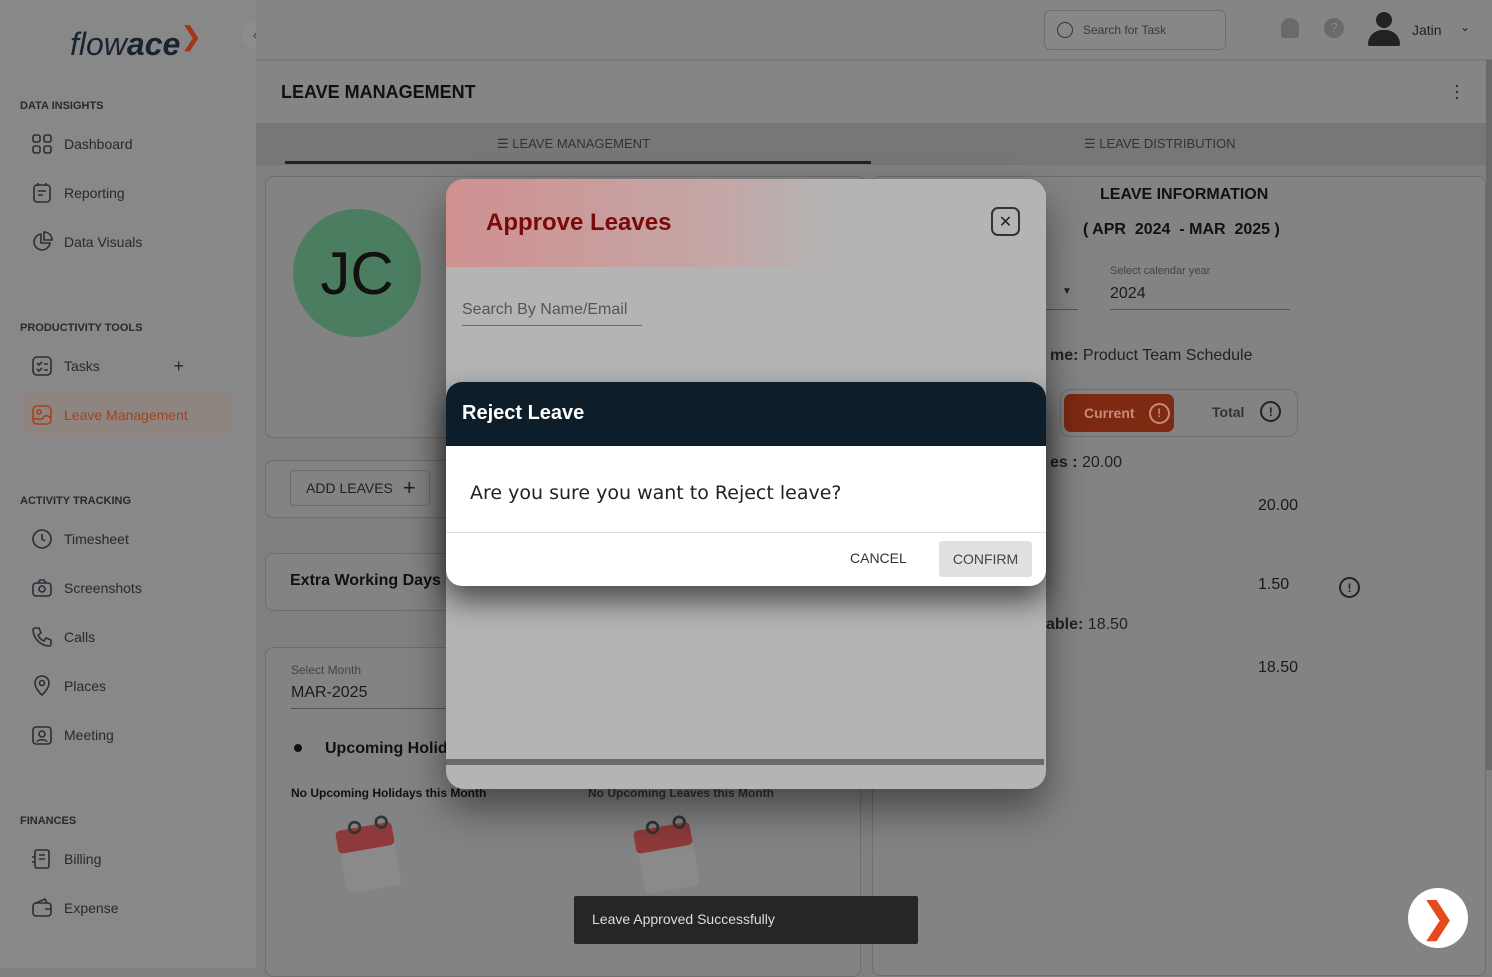 This screenshot has height=977, width=1492. I want to click on bullet-icon, so click(298, 748).